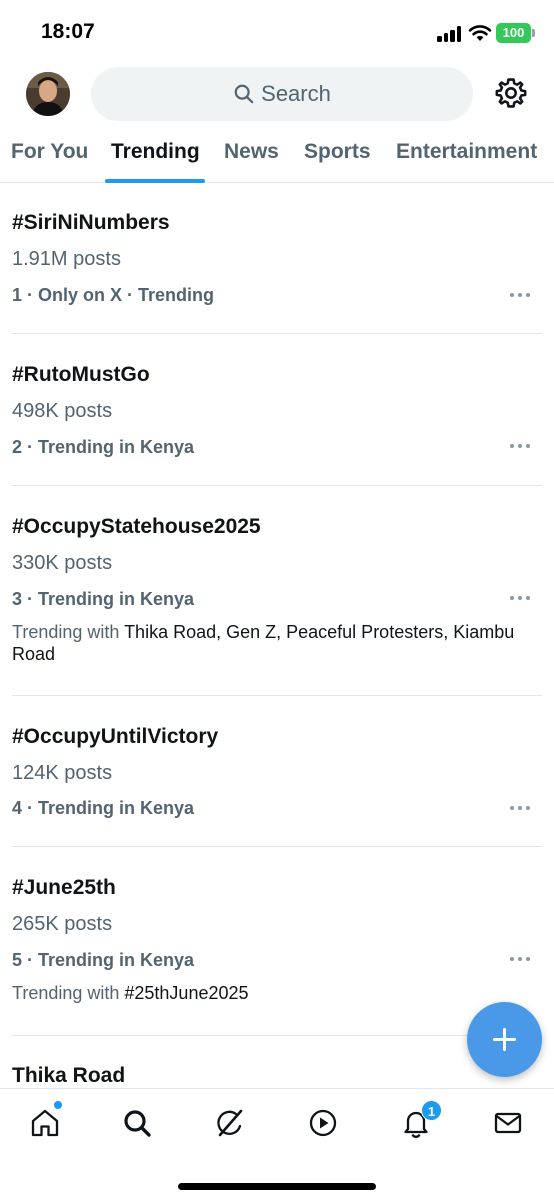 The image size is (554, 1200). Describe the element at coordinates (186, 993) in the screenshot. I see `trending-with-topics: #25thJune2025` at that location.